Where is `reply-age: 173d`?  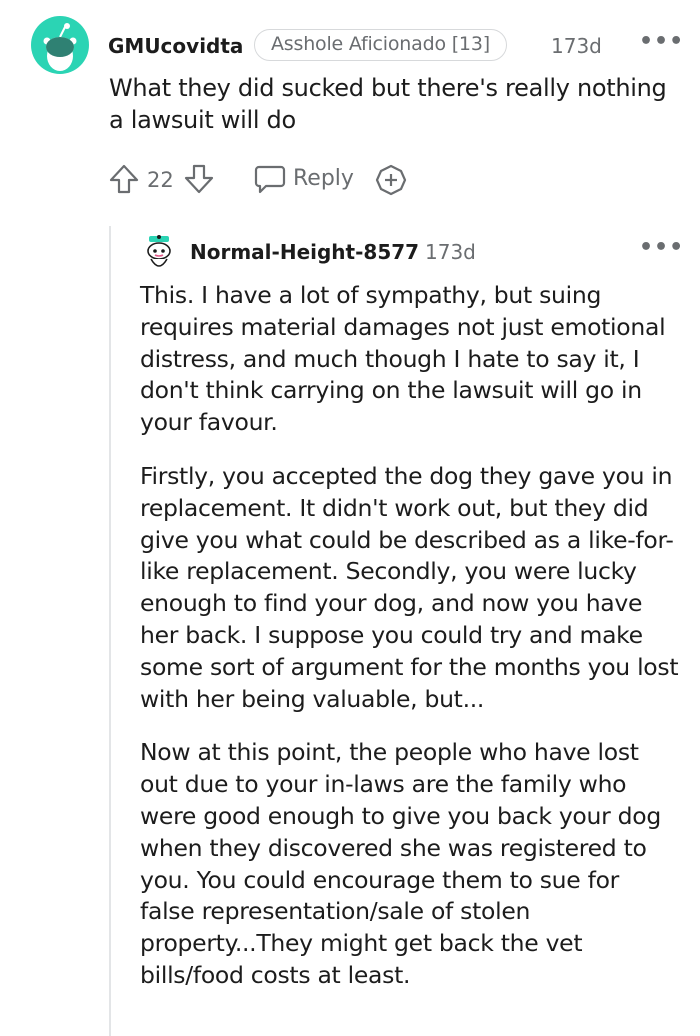 reply-age: 173d is located at coordinates (450, 252).